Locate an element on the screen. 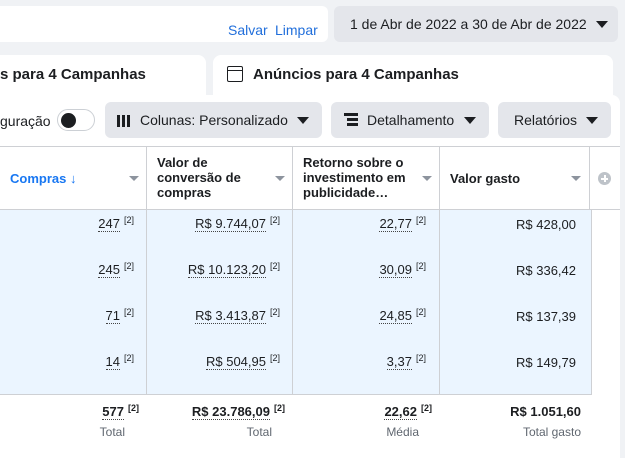  reports-button: Relatórios is located at coordinates (554, 120).